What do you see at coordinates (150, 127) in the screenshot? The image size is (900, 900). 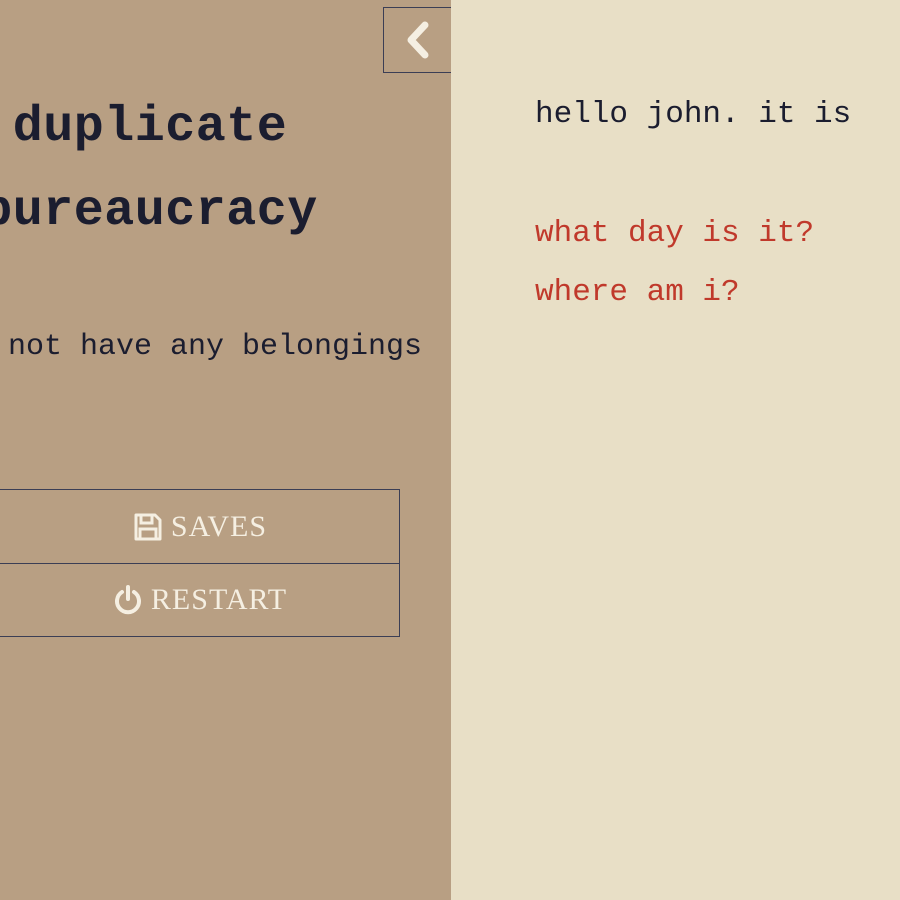 I see `game-title-line1: duplicate` at bounding box center [150, 127].